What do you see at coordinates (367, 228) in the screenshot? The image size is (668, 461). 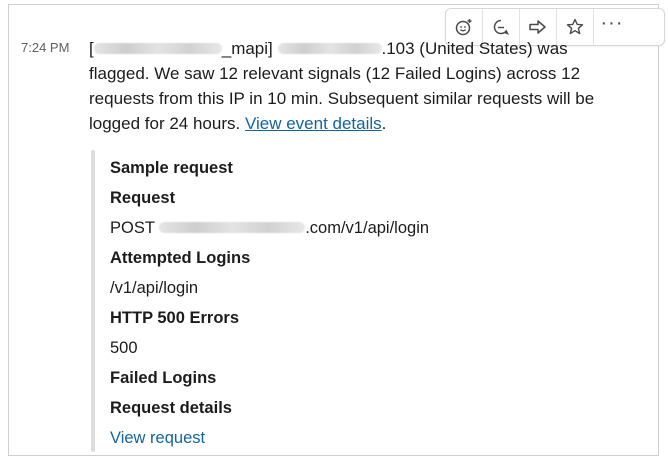 I see `request-path: .com/v1/api/login` at bounding box center [367, 228].